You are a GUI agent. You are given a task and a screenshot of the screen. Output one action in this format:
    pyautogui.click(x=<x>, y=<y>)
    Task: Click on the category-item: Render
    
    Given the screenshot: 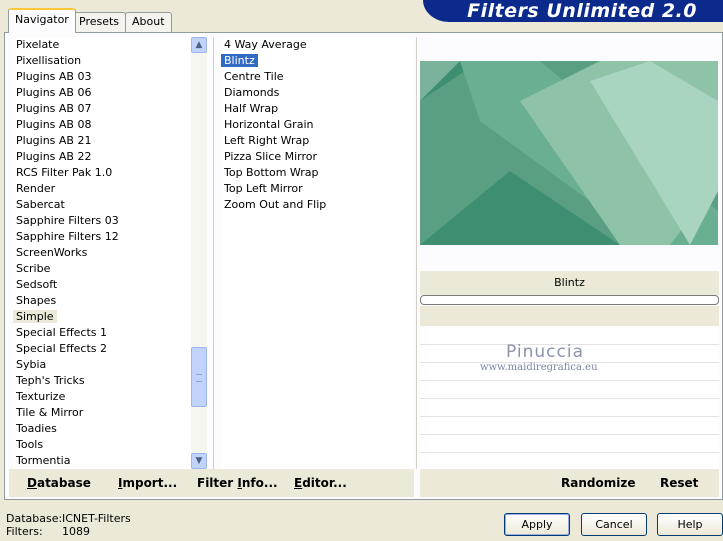 What is the action you would take?
    pyautogui.click(x=102, y=189)
    